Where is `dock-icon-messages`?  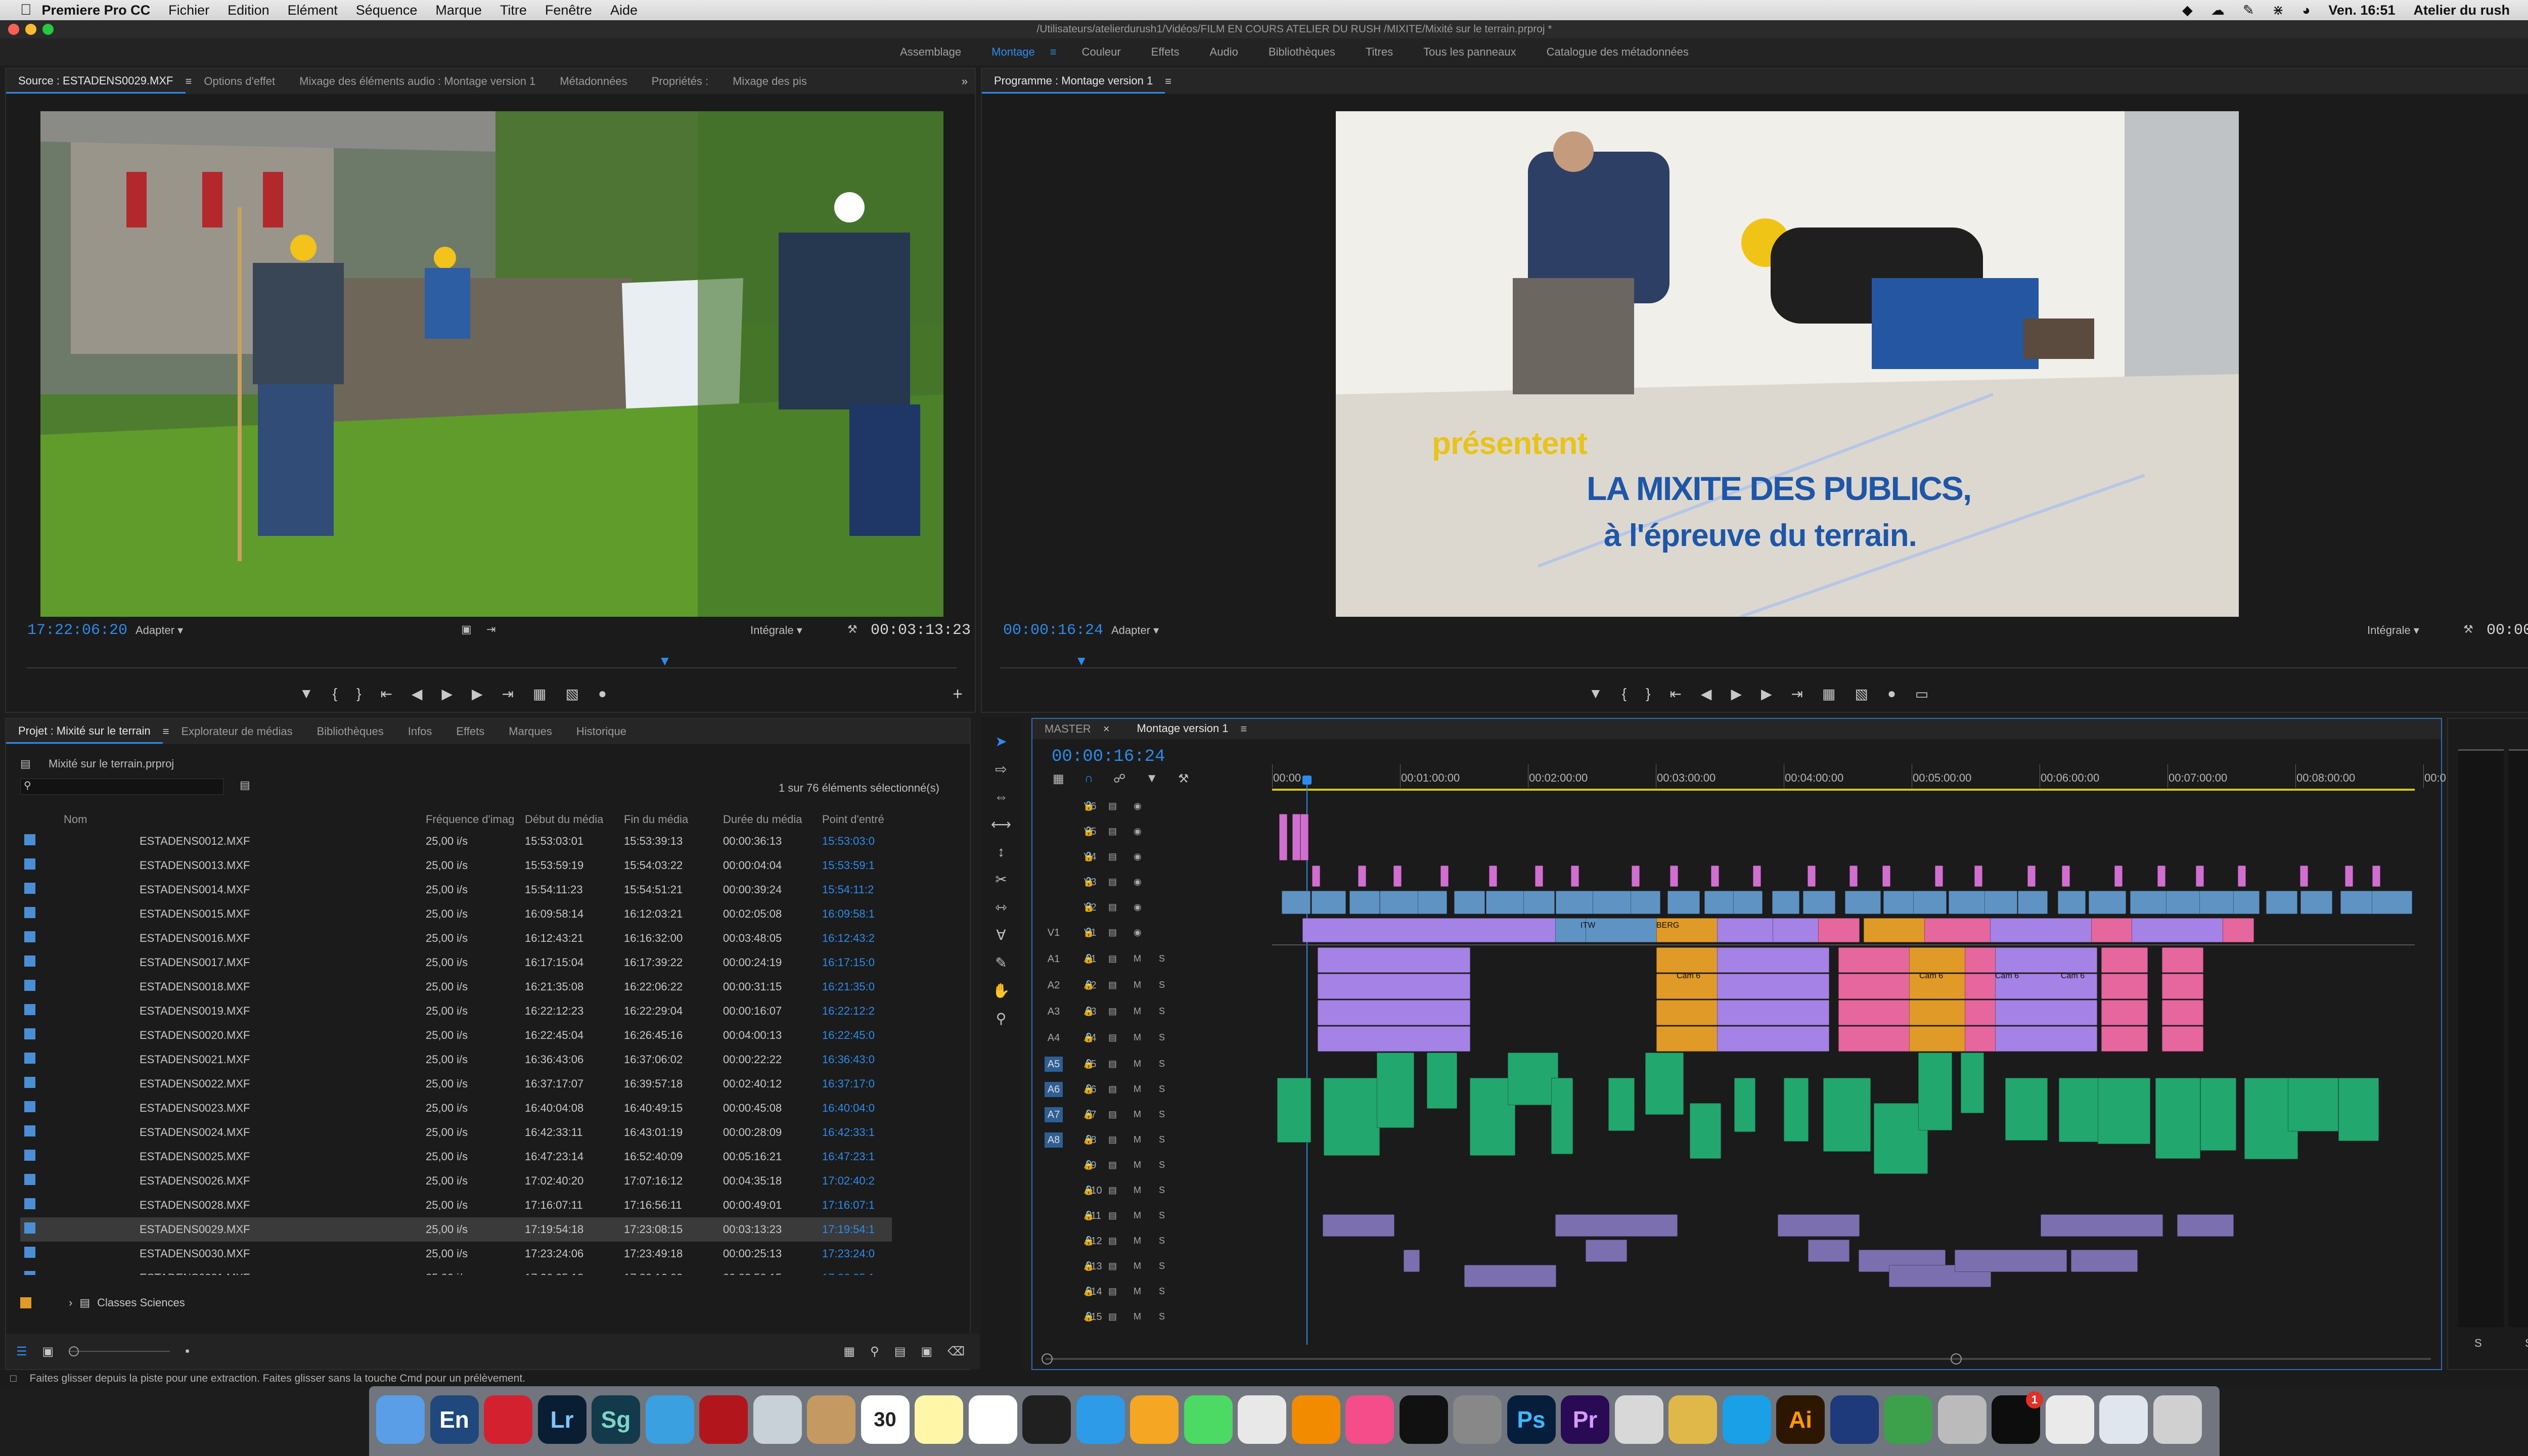 dock-icon-messages is located at coordinates (1209, 1419).